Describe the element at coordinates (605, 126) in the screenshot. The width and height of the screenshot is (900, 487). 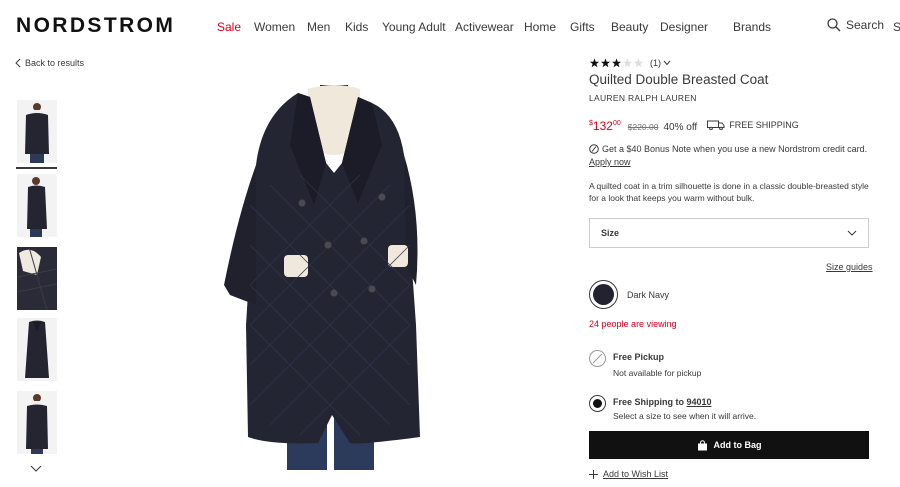
I see `sale-price: $13200` at that location.